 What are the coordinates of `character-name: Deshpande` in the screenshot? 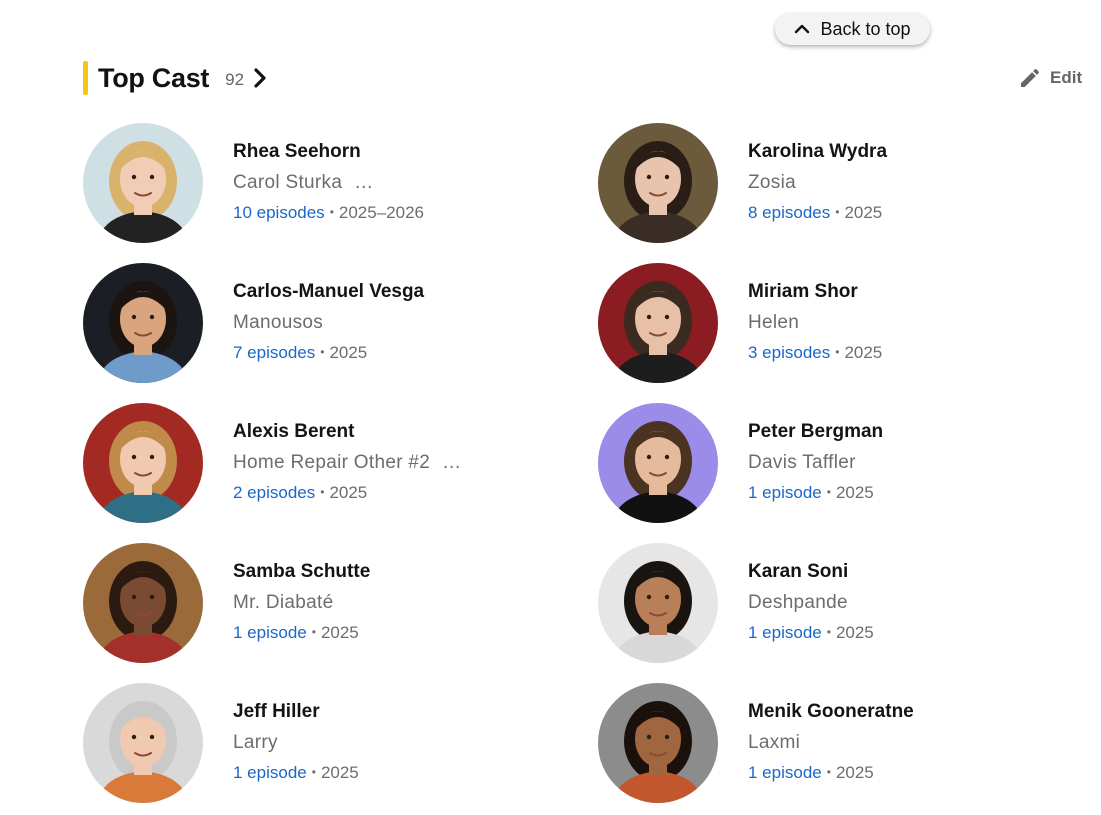 It's located at (798, 602).